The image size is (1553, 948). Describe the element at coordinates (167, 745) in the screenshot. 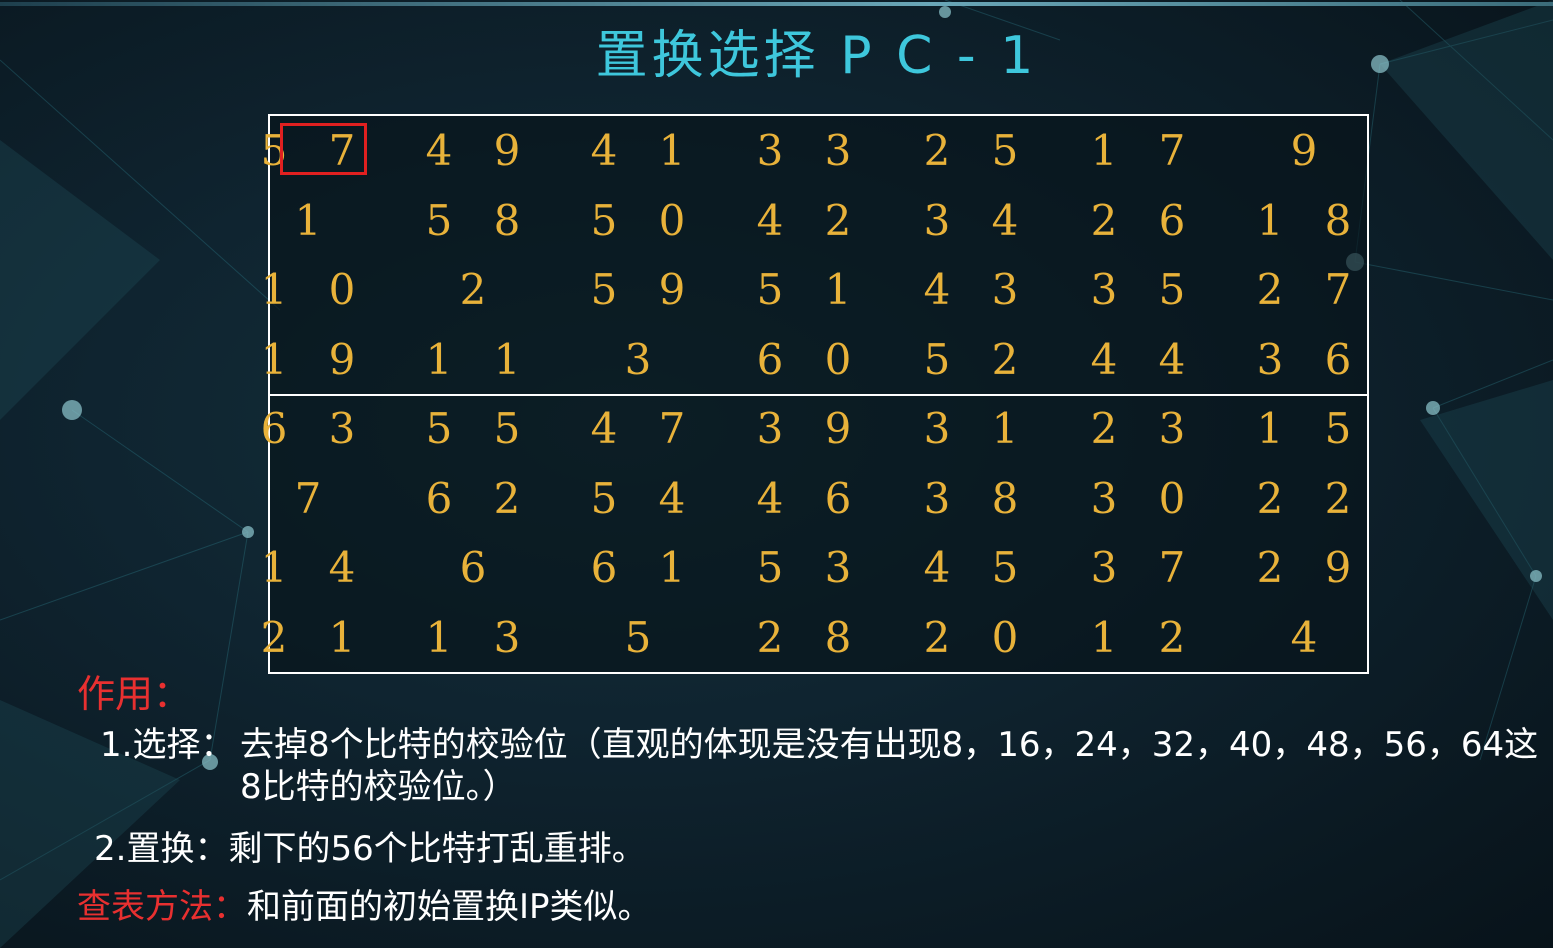

I see `note-item-1-number: 1.选择：` at that location.